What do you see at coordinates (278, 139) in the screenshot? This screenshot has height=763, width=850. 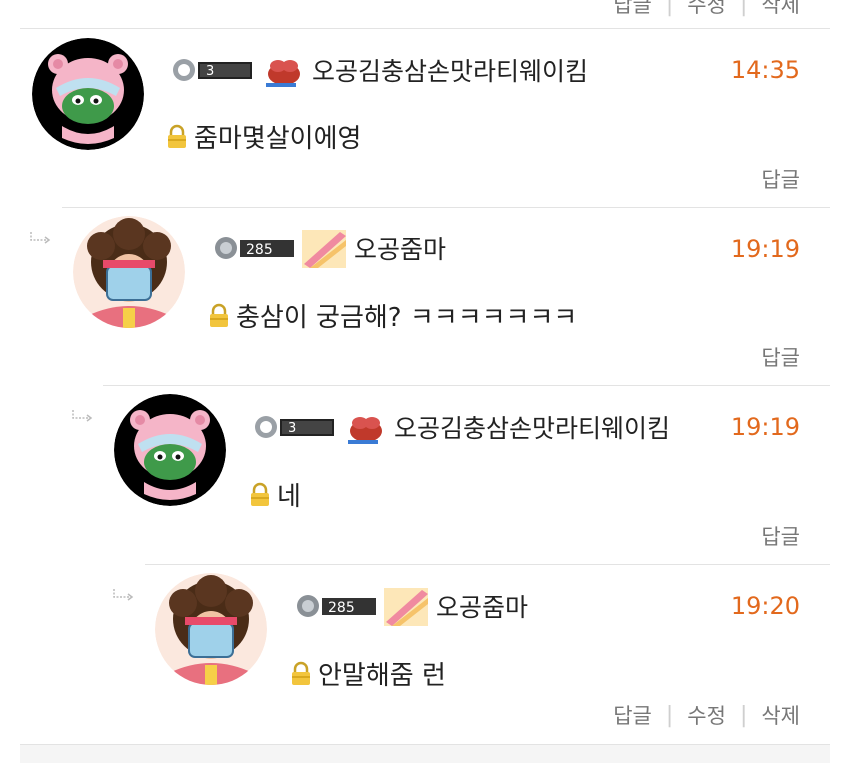 I see `comment-text: 줌마몇살이에영` at bounding box center [278, 139].